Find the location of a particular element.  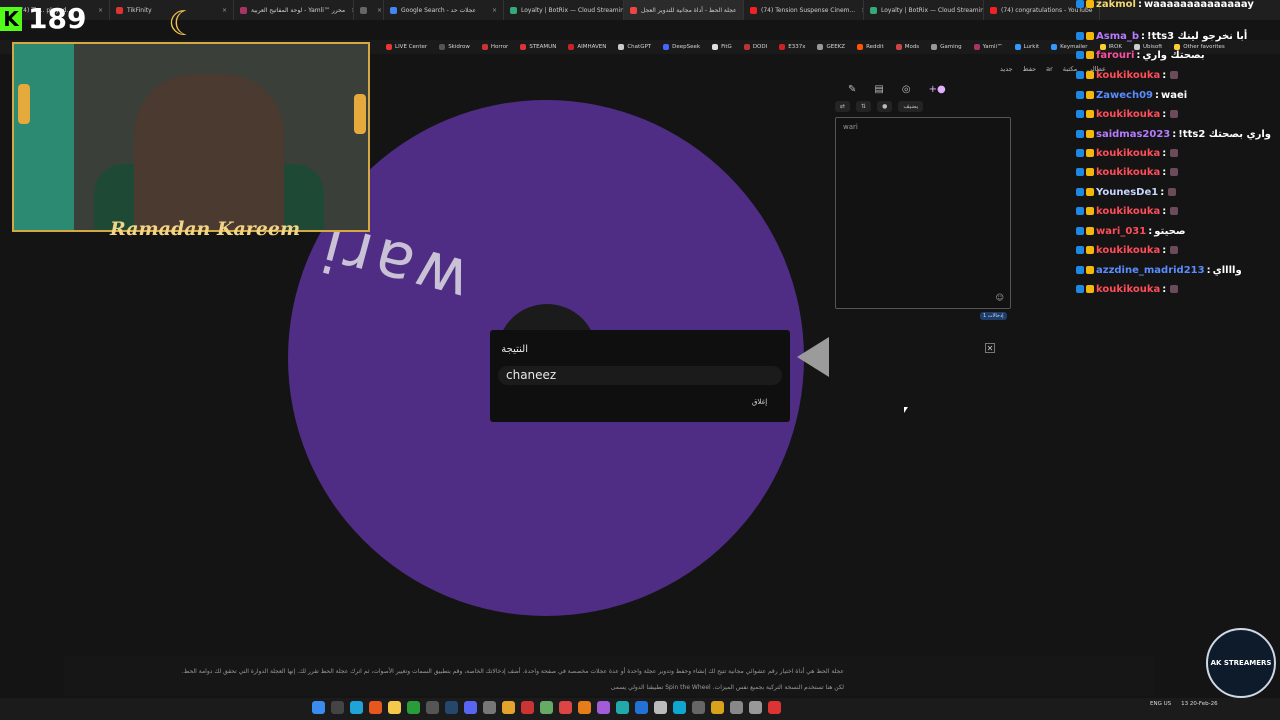

channel-logo-text: AK STREAMERS is located at coordinates (1241, 663).